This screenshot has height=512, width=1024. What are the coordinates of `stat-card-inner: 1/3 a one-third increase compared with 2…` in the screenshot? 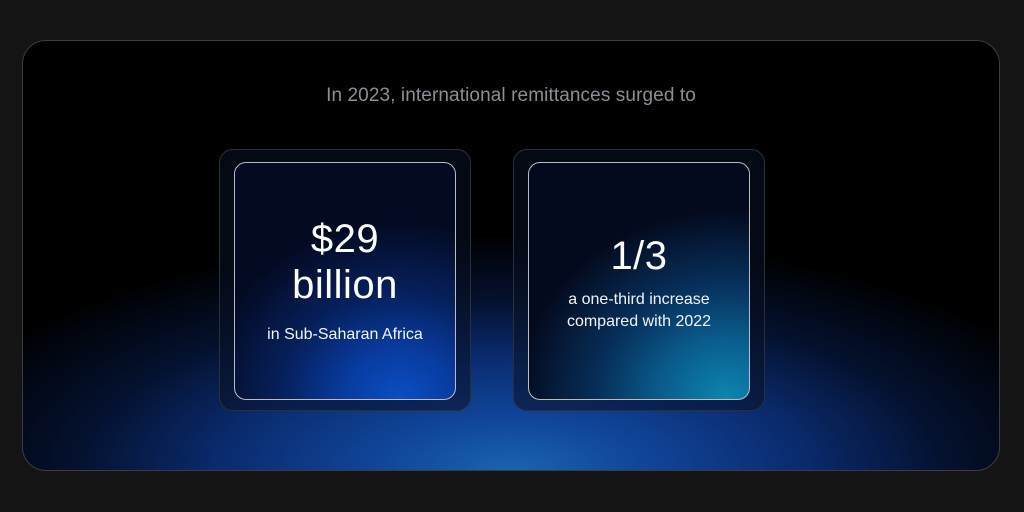 It's located at (639, 281).